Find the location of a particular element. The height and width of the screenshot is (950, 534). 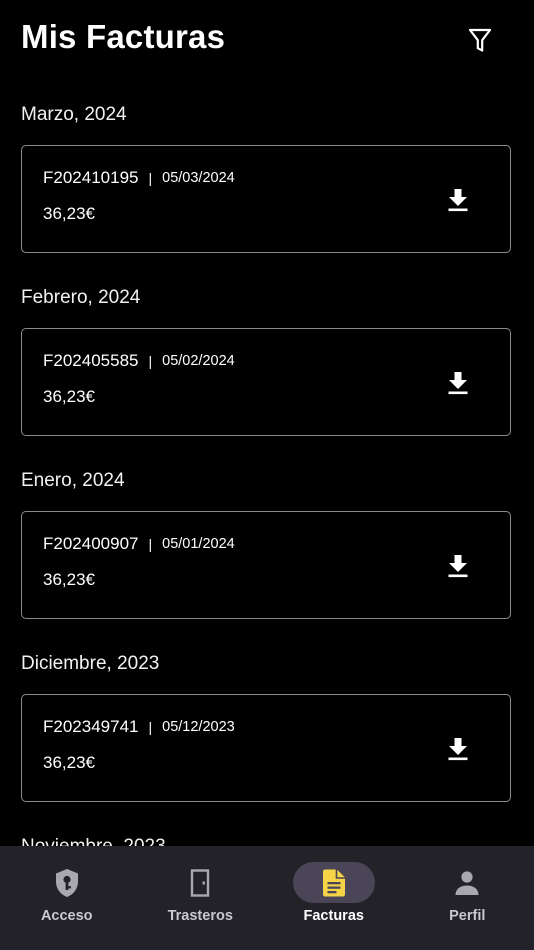

invoice-date: 05/12/2023 is located at coordinates (198, 727).